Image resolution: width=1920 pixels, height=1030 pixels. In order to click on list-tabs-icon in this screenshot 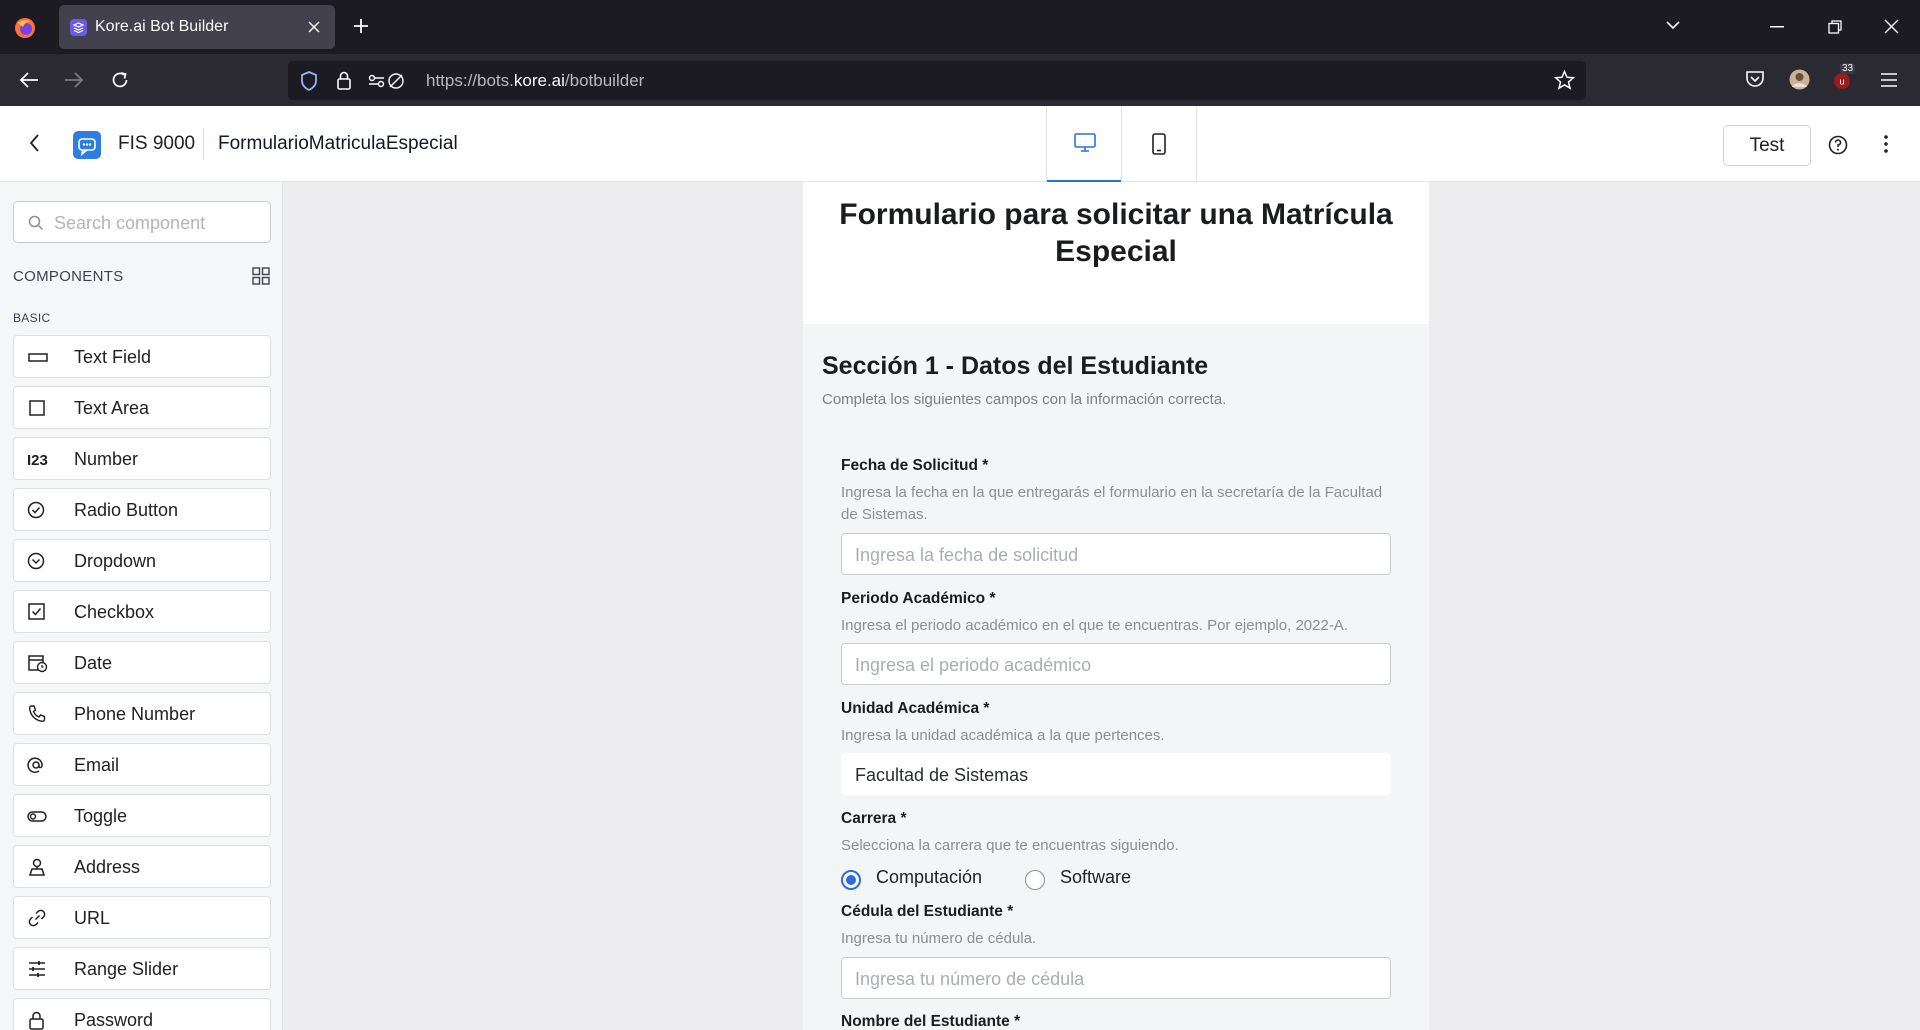, I will do `click(1673, 25)`.